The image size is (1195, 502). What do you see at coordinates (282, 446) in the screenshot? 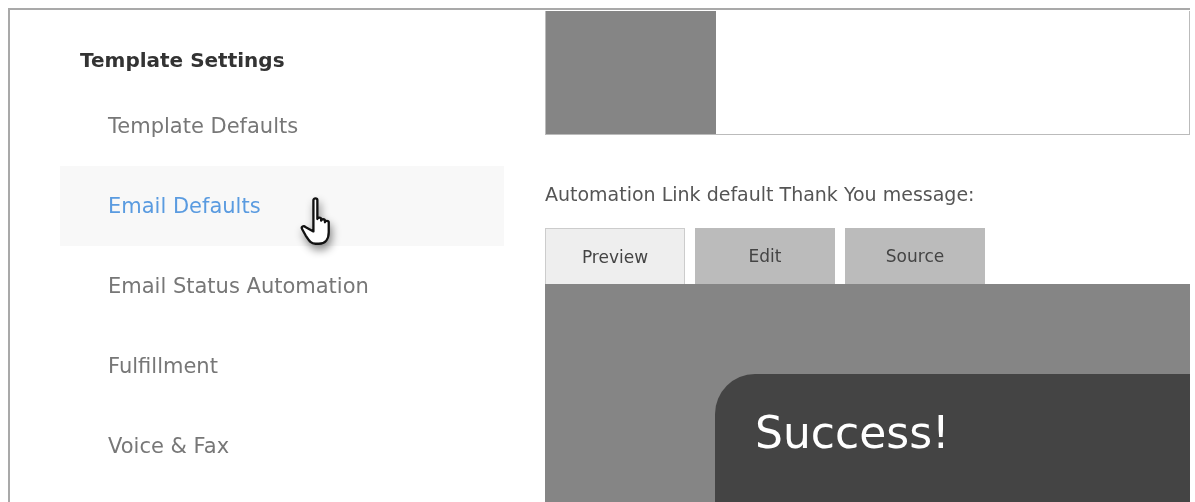
I see `sidebar-item: Voice & Fax` at bounding box center [282, 446].